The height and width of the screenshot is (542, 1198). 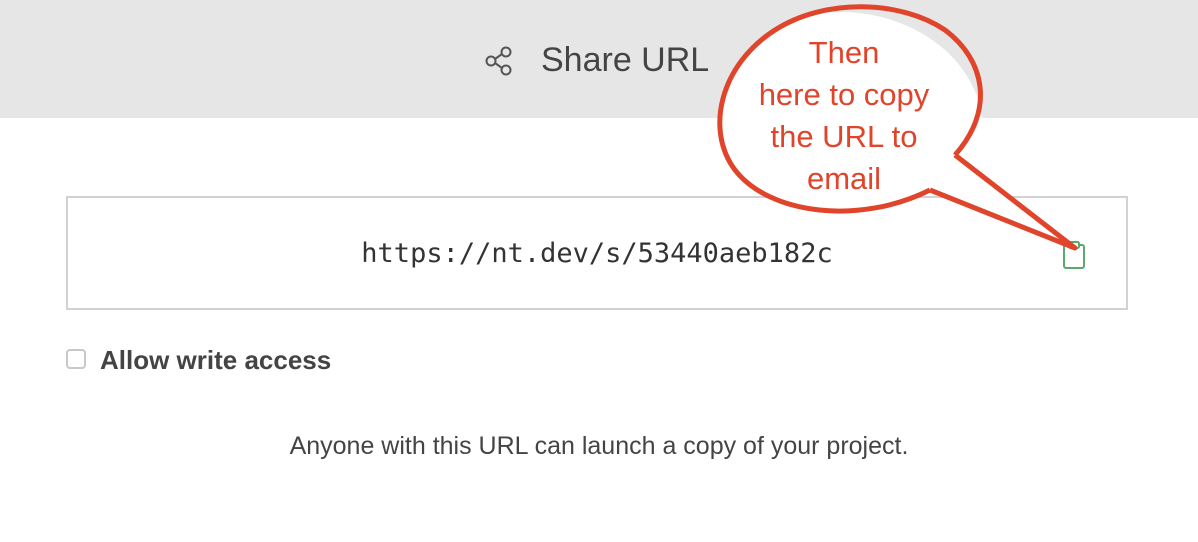 I want to click on share-url-text: https://nt.dev/s/53440aeb182c, so click(x=597, y=254).